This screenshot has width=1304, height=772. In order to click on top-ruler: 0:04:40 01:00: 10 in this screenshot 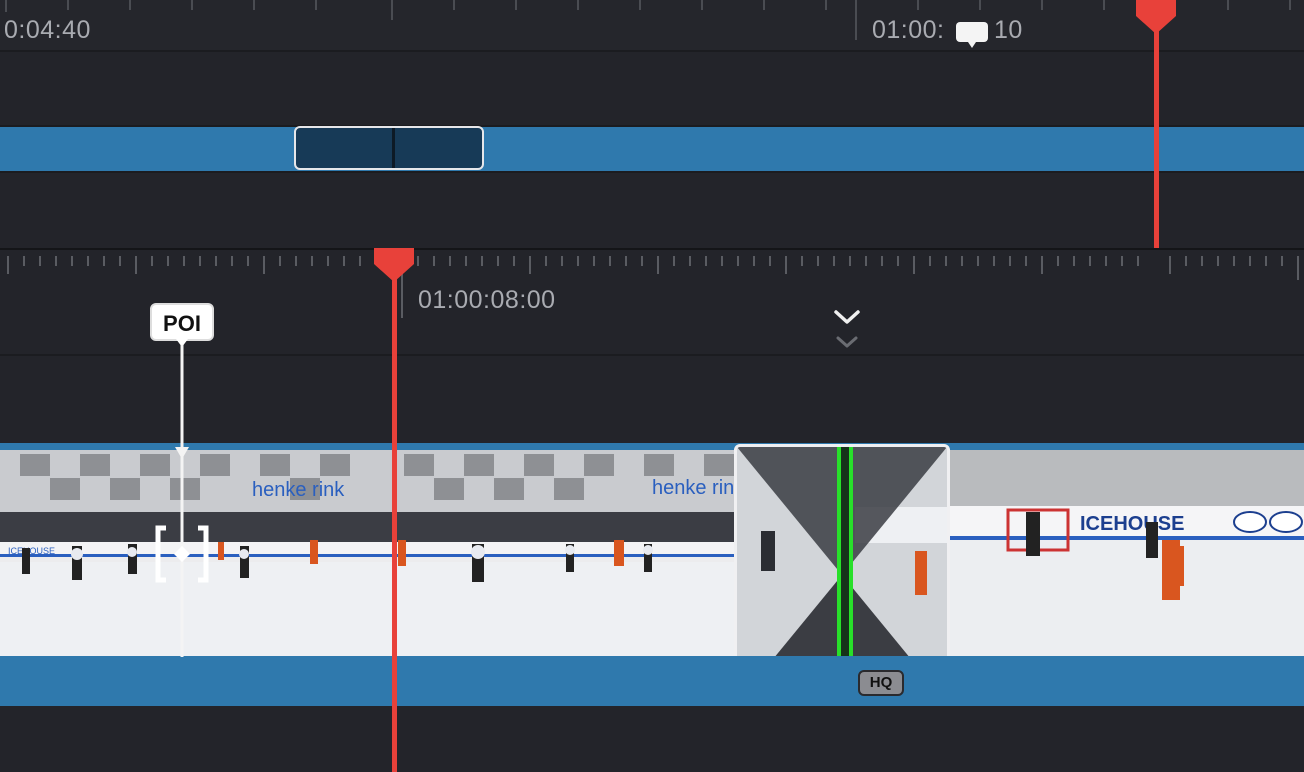, I will do `click(652, 25)`.